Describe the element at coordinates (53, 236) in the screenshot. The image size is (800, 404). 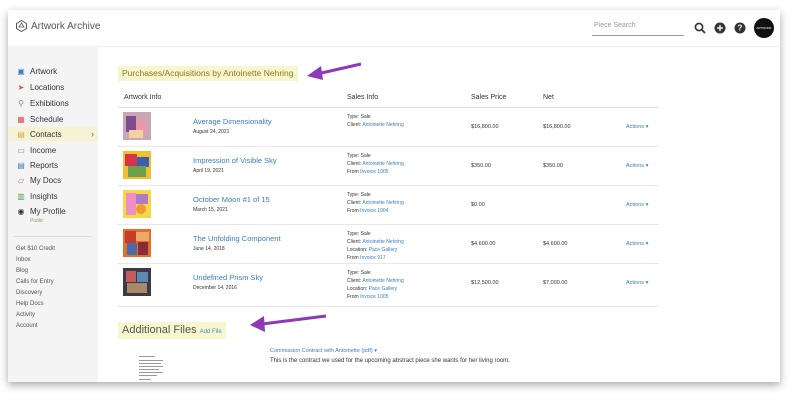
I see `sidebar-divider` at that location.